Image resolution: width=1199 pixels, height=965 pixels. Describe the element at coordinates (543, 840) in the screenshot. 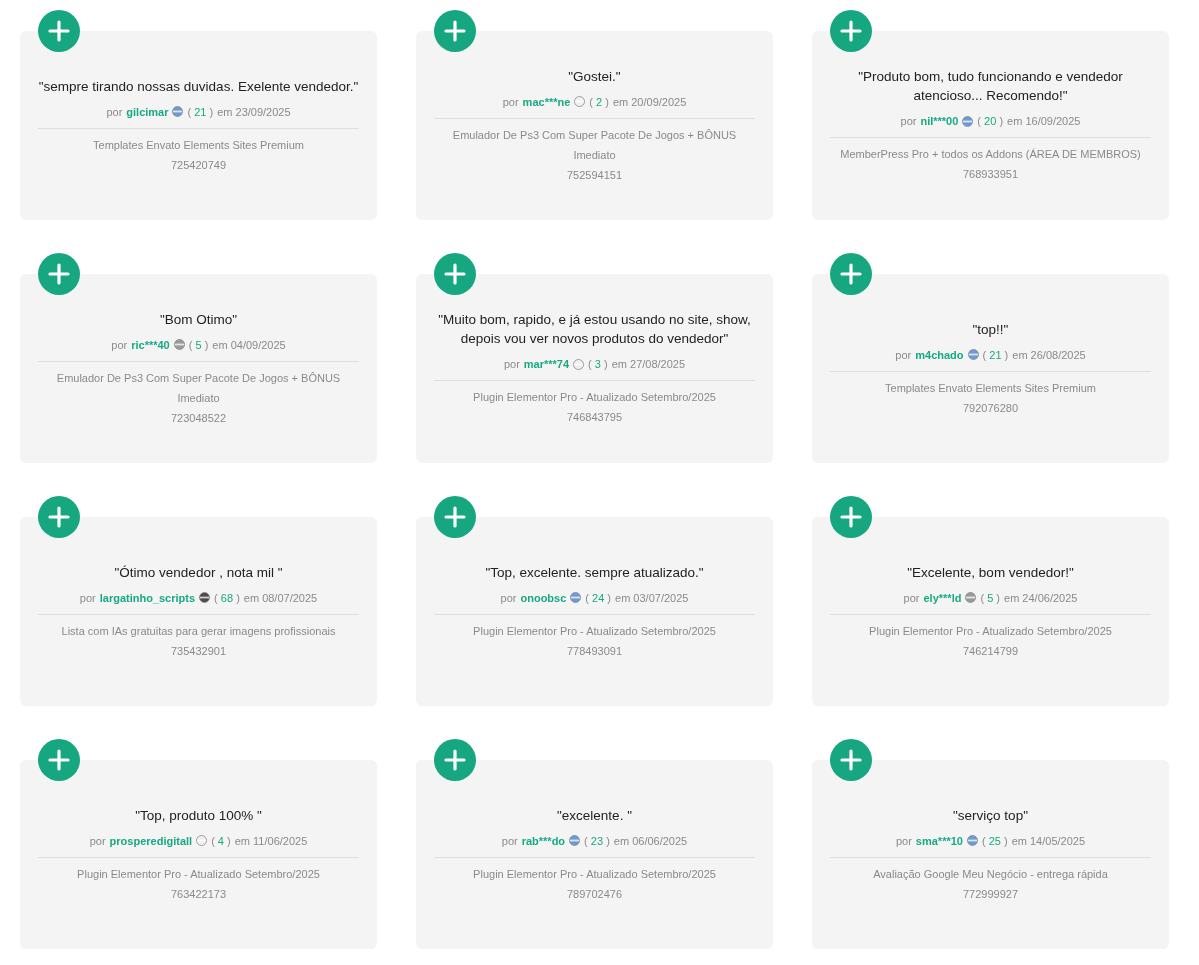

I see `username-link: rab***do` at that location.